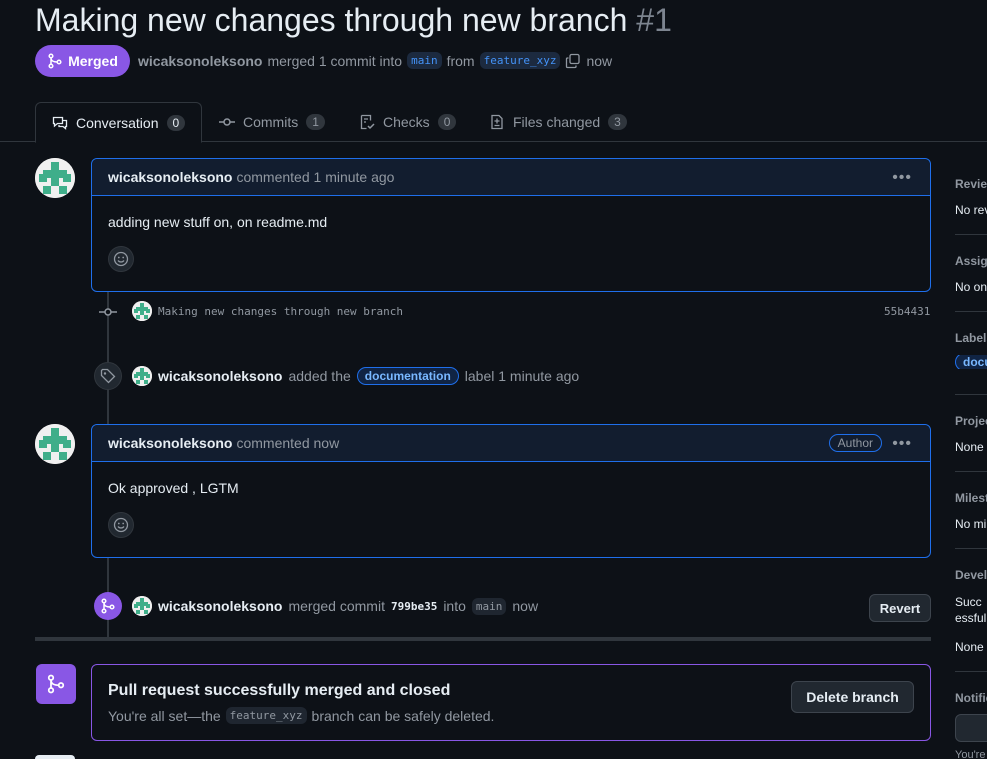 Image resolution: width=987 pixels, height=759 pixels. What do you see at coordinates (900, 608) in the screenshot?
I see `revert-button: Revert` at bounding box center [900, 608].